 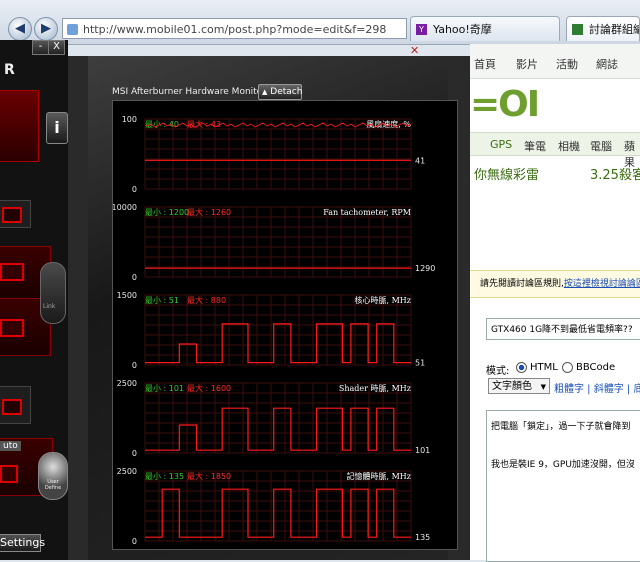 What do you see at coordinates (209, 212) in the screenshot?
I see `series-max-label: 最大 : 1260` at bounding box center [209, 212].